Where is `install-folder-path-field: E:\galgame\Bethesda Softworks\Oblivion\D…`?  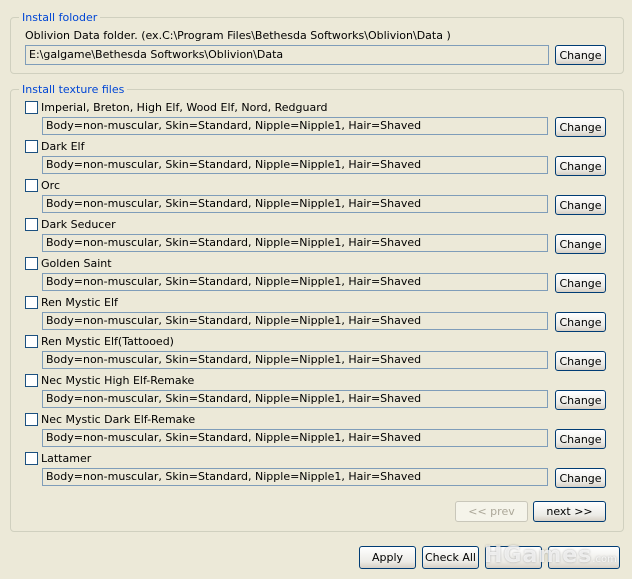
install-folder-path-field: E:\galgame\Bethesda Softworks\Oblivion\D… is located at coordinates (287, 55).